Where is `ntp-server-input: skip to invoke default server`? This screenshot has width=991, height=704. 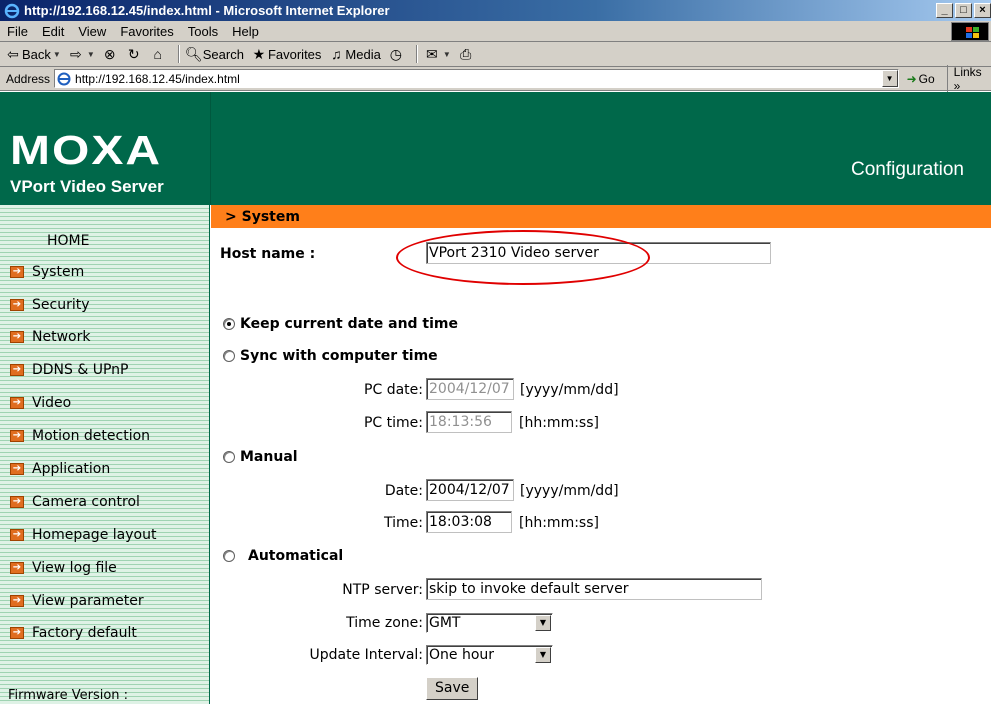
ntp-server-input: skip to invoke default server is located at coordinates (594, 589).